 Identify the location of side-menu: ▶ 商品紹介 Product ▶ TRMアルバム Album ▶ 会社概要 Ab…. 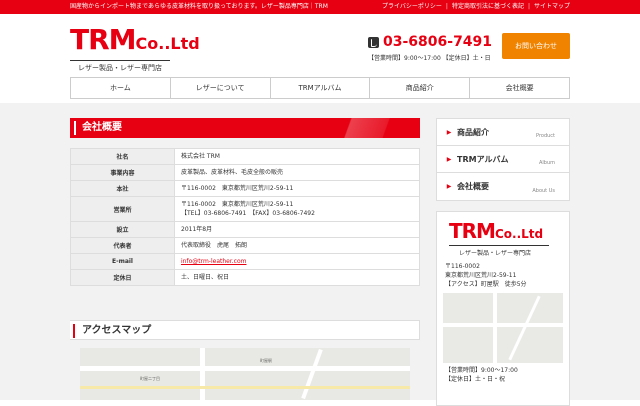
(503, 159).